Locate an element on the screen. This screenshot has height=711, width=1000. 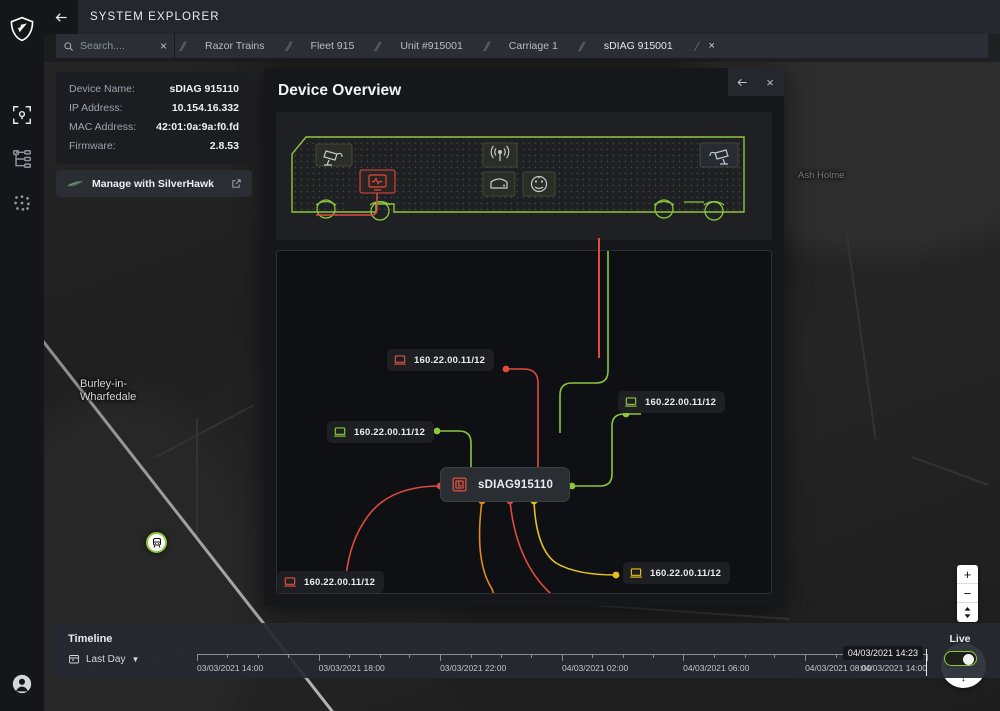
alert-connector-line is located at coordinates (599, 298).